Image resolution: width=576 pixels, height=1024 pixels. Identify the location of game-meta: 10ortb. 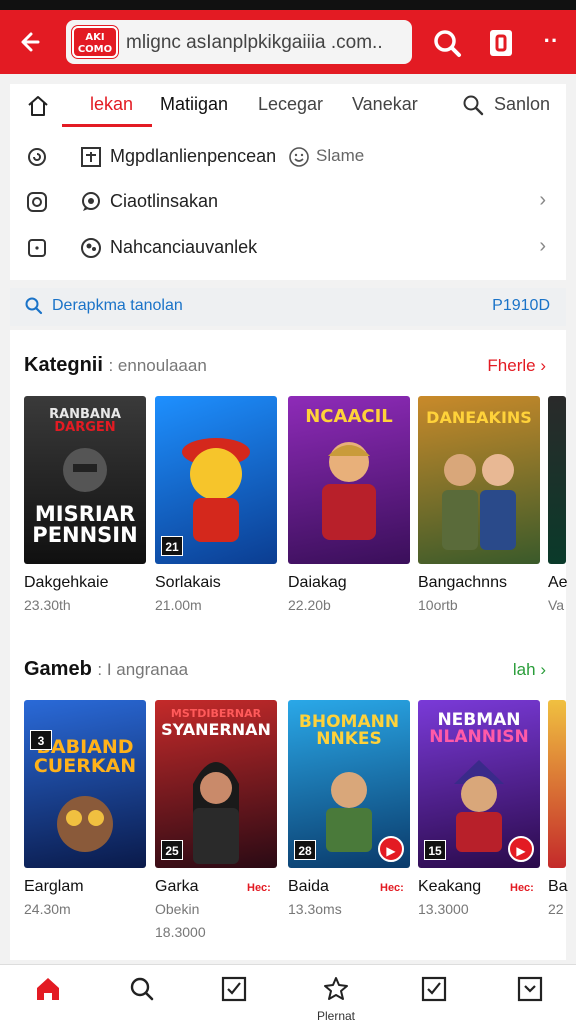
(438, 605).